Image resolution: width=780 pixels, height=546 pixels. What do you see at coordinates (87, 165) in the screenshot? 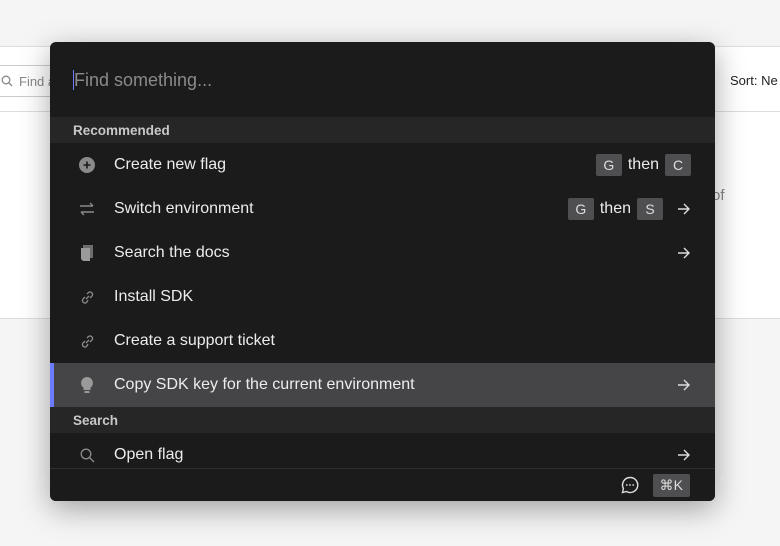
I see `plus-circle-icon` at bounding box center [87, 165].